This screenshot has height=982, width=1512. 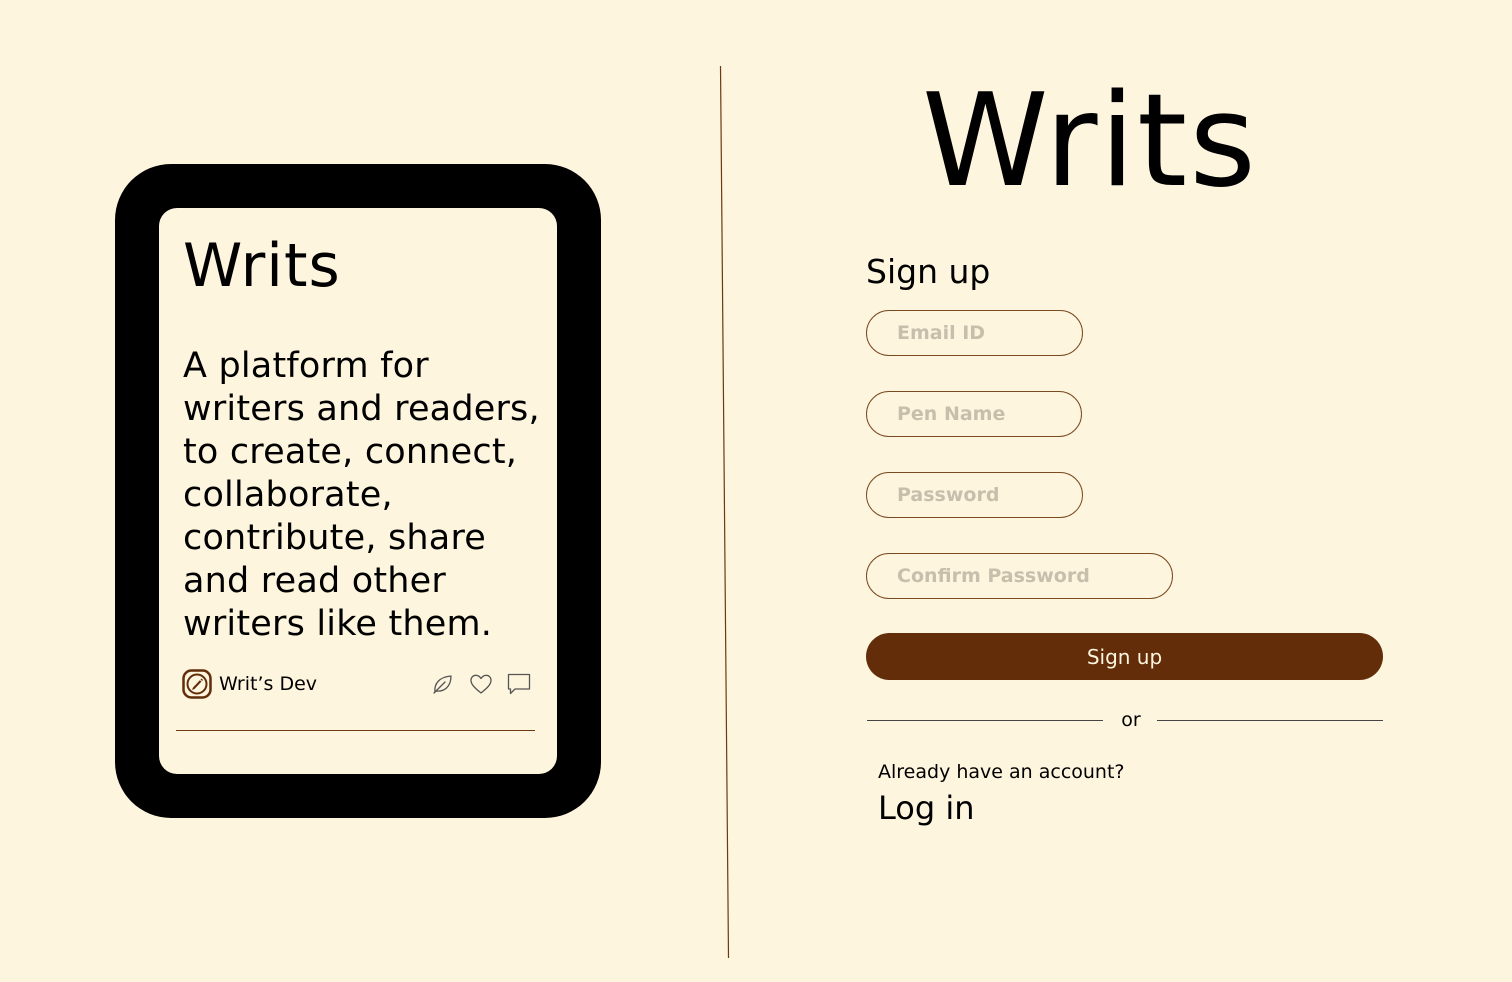 What do you see at coordinates (974, 333) in the screenshot?
I see `email-field` at bounding box center [974, 333].